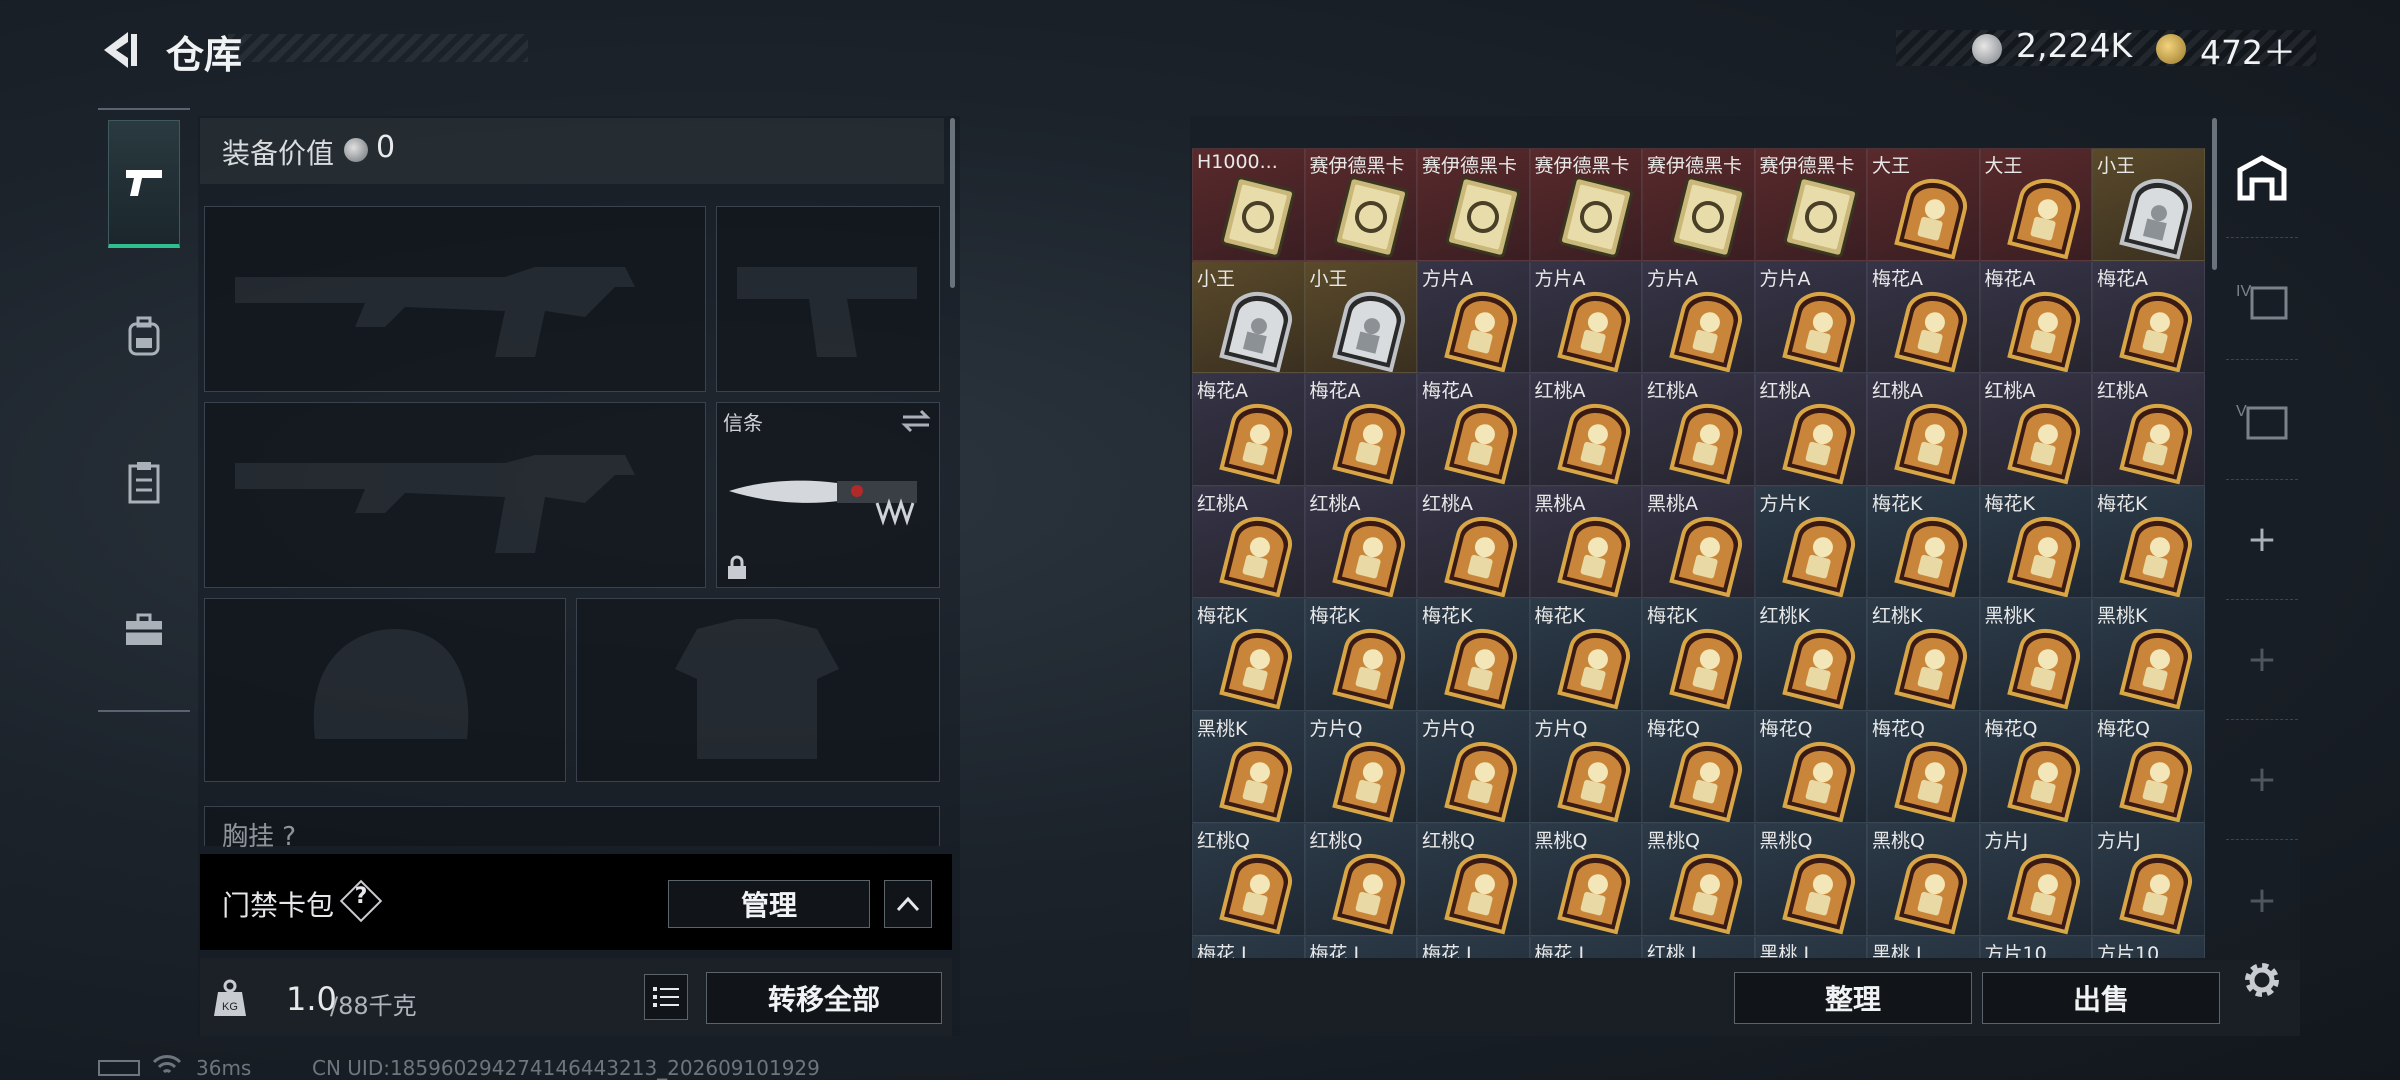 The image size is (2400, 1080). Describe the element at coordinates (828, 299) in the screenshot. I see `sidearm-slot` at that location.